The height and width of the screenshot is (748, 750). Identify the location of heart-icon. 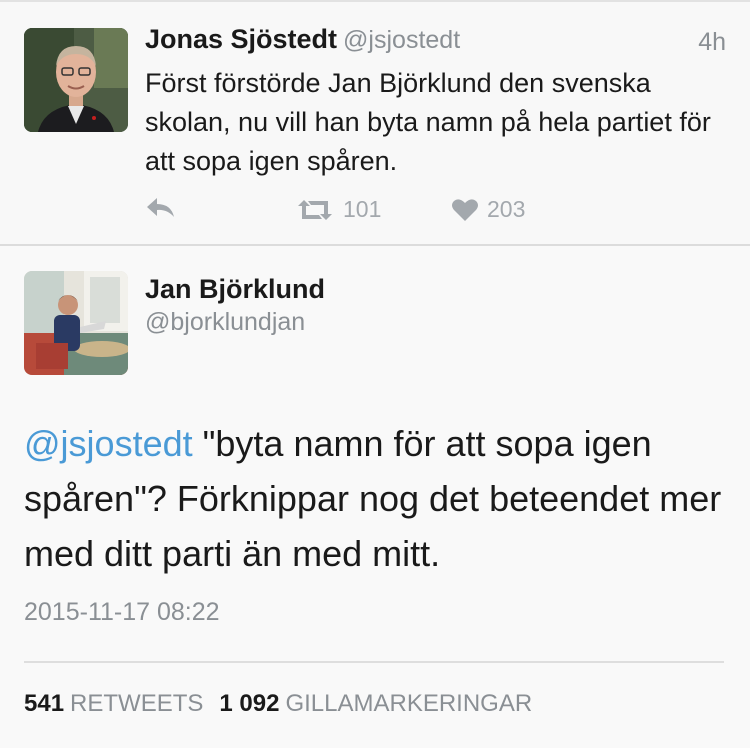
(465, 209).